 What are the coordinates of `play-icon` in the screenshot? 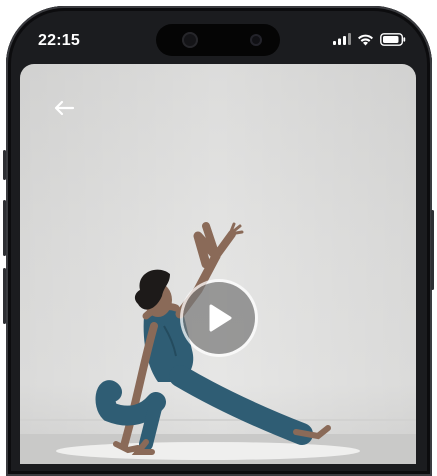 It's located at (220, 318).